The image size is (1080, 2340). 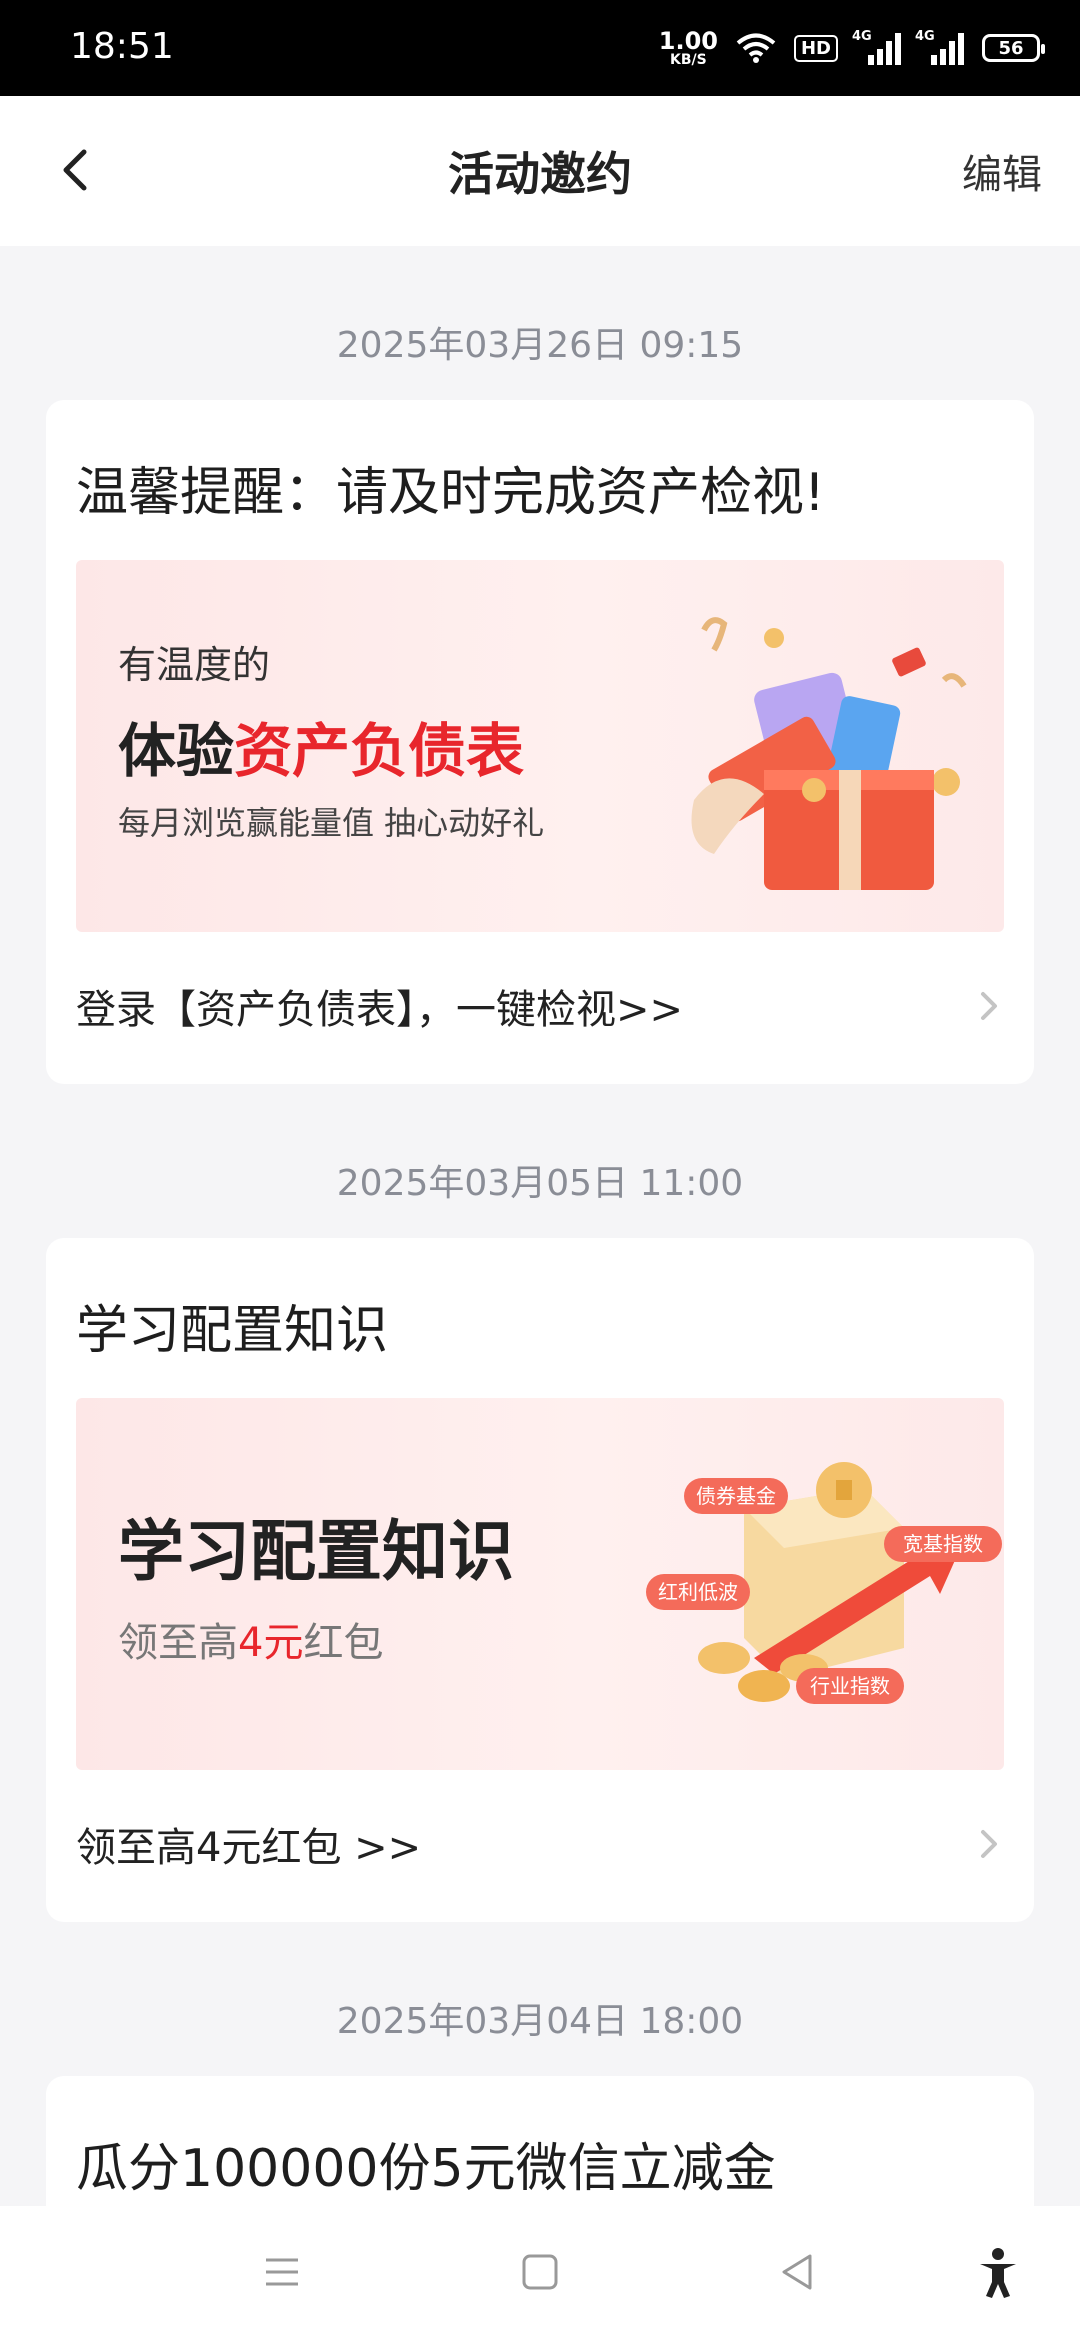 What do you see at coordinates (688, 60) in the screenshot?
I see `net-speed-unit: KB/S` at bounding box center [688, 60].